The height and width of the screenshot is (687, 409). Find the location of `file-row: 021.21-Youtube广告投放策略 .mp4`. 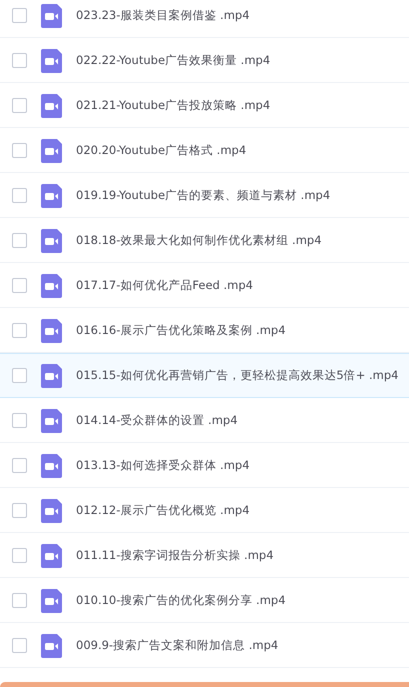

file-row: 021.21-Youtube广告投放策略 .mp4 is located at coordinates (204, 105).